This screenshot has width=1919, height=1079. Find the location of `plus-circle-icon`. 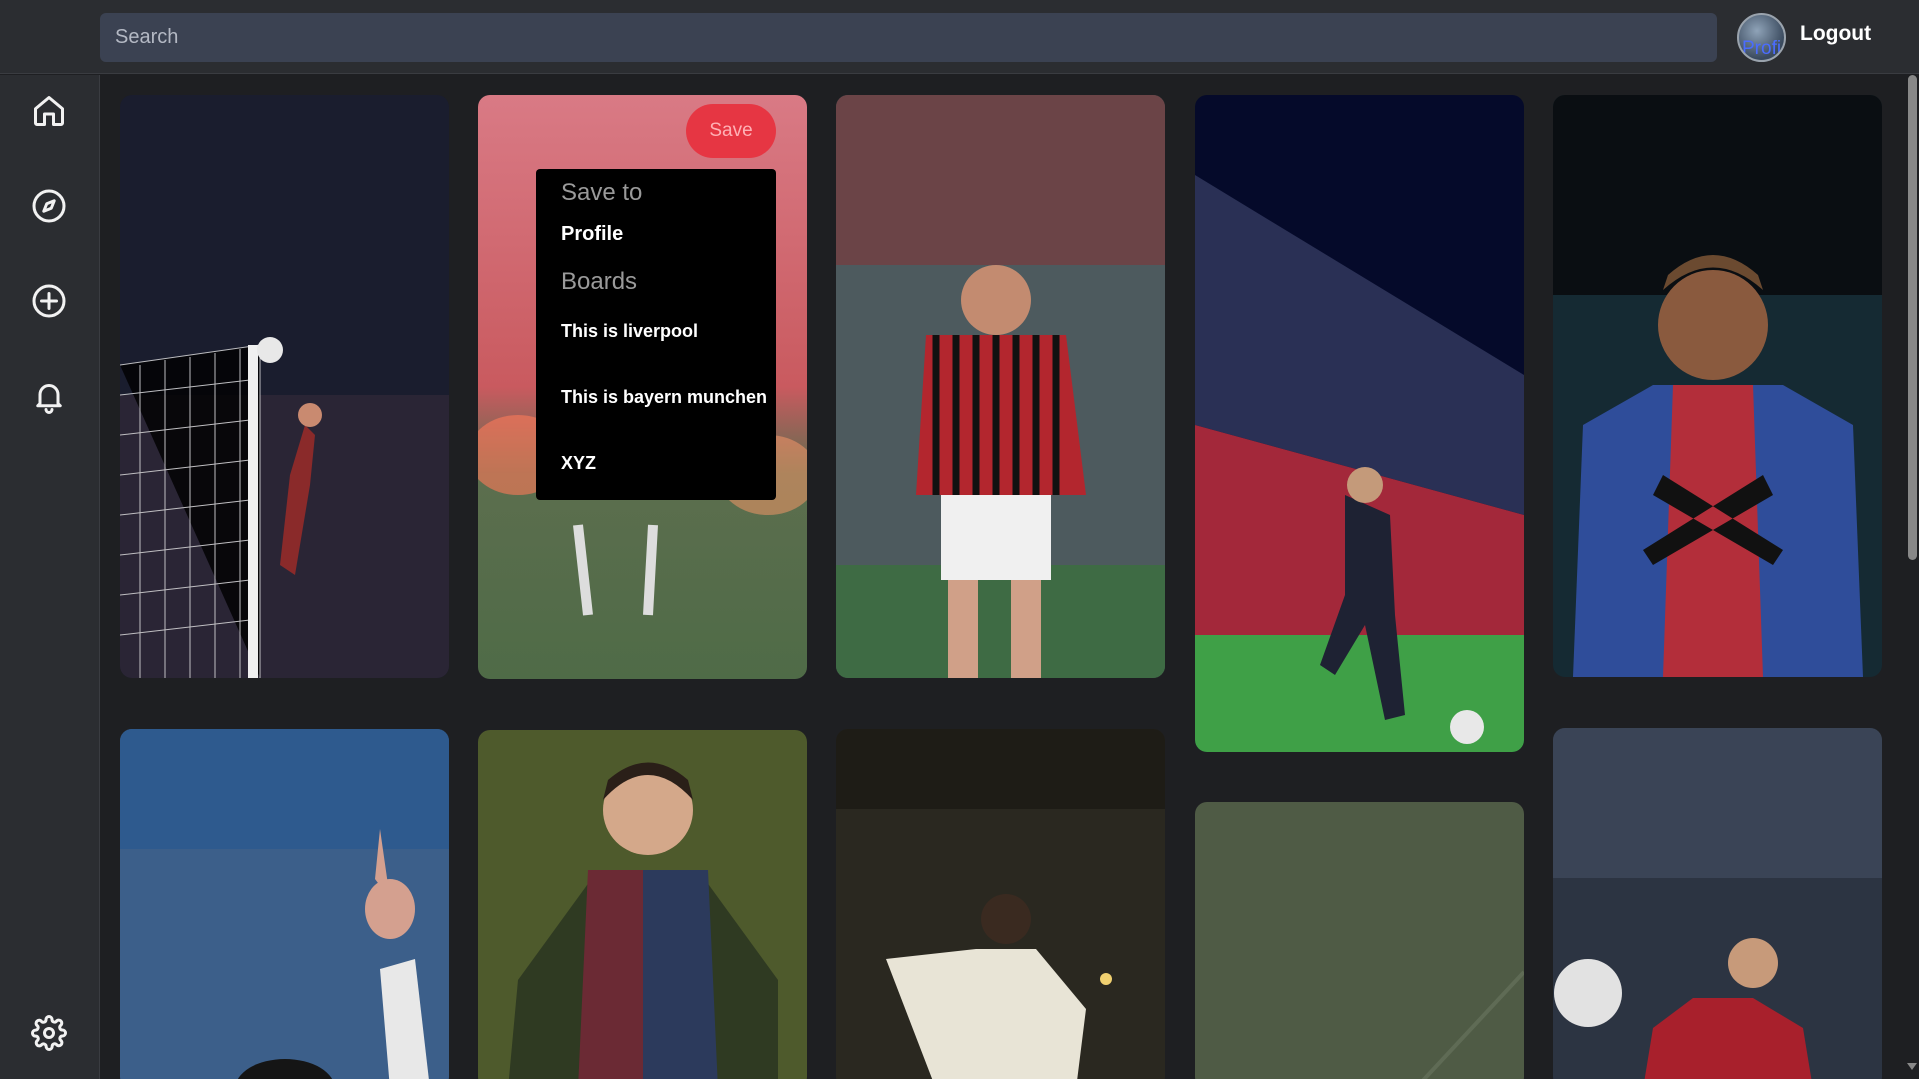

plus-circle-icon is located at coordinates (49, 301).